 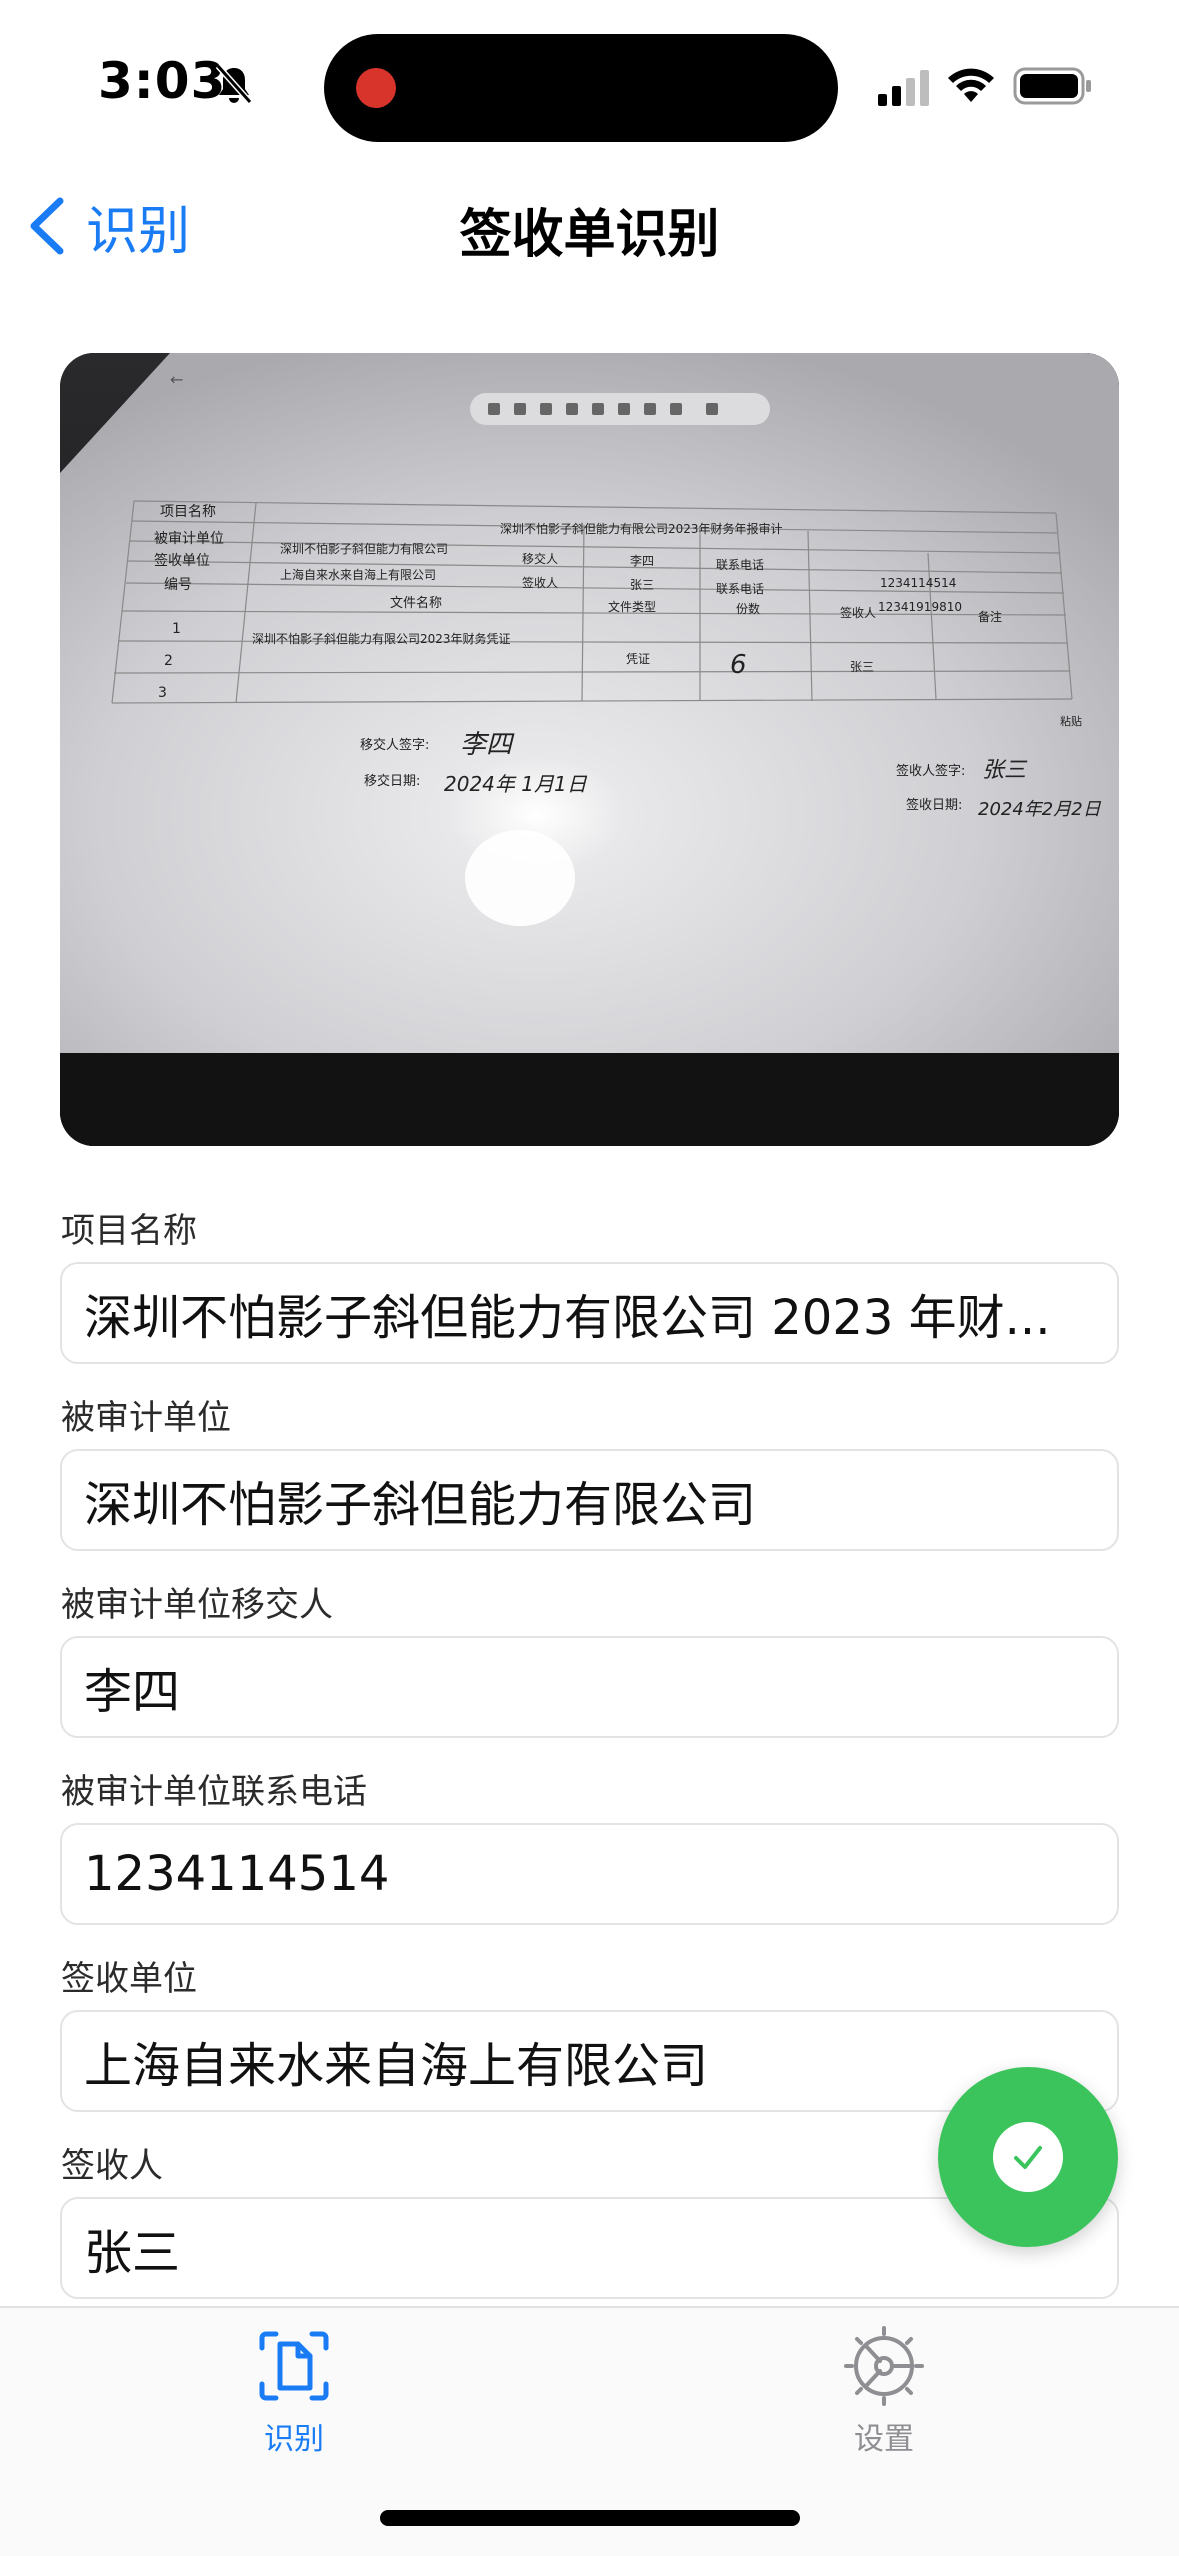 I want to click on bell-slash-icon, so click(x=234, y=84).